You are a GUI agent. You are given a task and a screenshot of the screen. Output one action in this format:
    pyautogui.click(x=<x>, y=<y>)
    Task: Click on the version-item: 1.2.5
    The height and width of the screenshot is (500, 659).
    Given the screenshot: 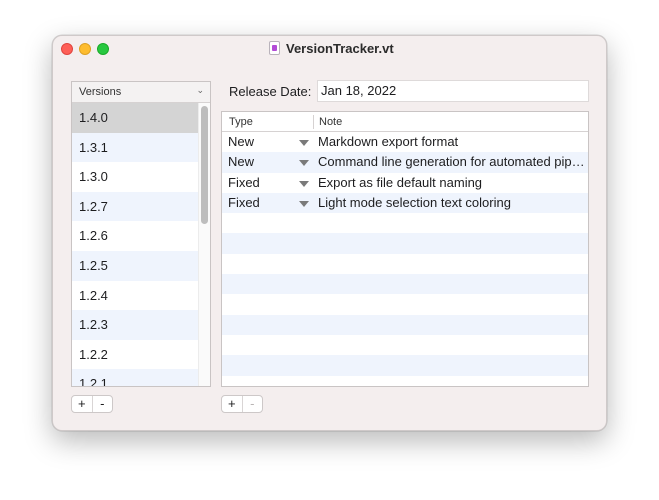 What is the action you would take?
    pyautogui.click(x=141, y=265)
    